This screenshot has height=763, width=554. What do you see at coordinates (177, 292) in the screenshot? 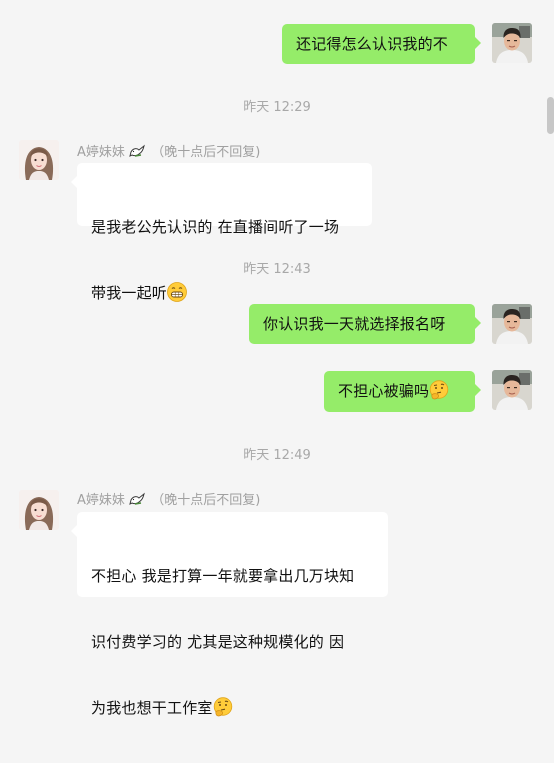
I see `grinning-emoji-icon` at bounding box center [177, 292].